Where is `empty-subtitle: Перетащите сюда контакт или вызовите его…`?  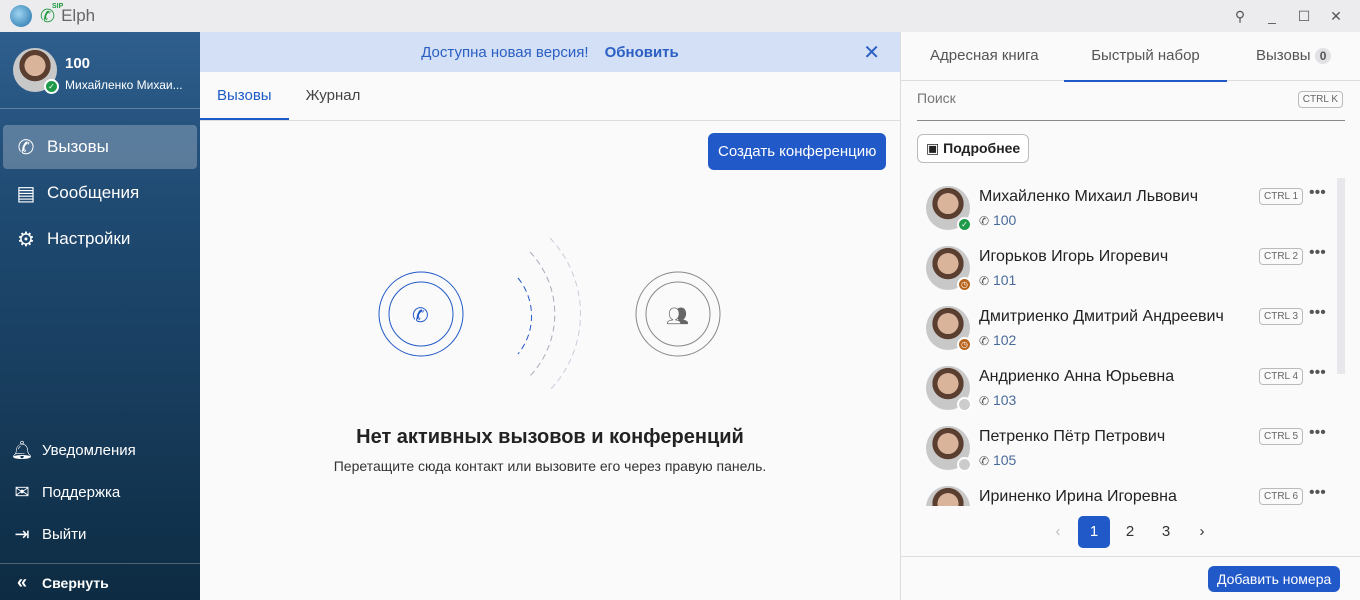 empty-subtitle: Перетащите сюда контакт или вызовите его… is located at coordinates (550, 466).